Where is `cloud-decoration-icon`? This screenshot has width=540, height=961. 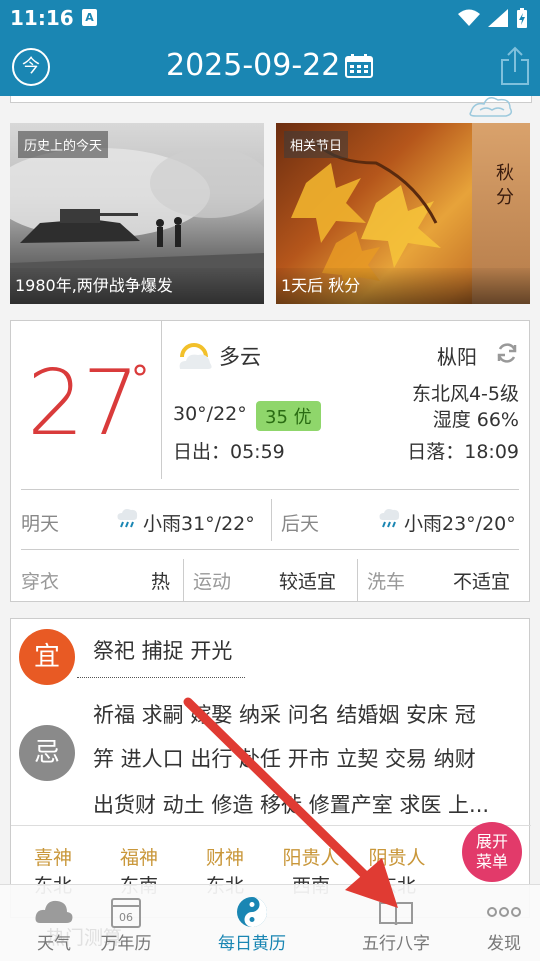
cloud-decoration-icon is located at coordinates (491, 107).